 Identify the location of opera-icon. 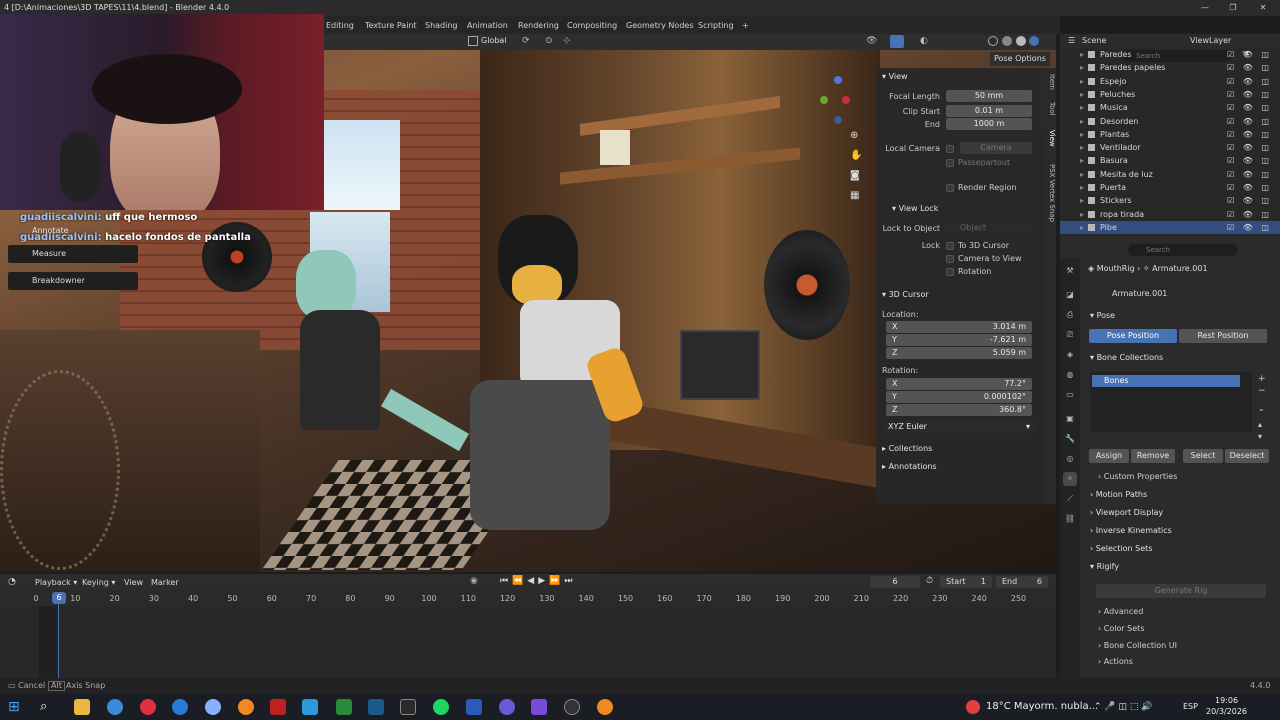
(148, 707).